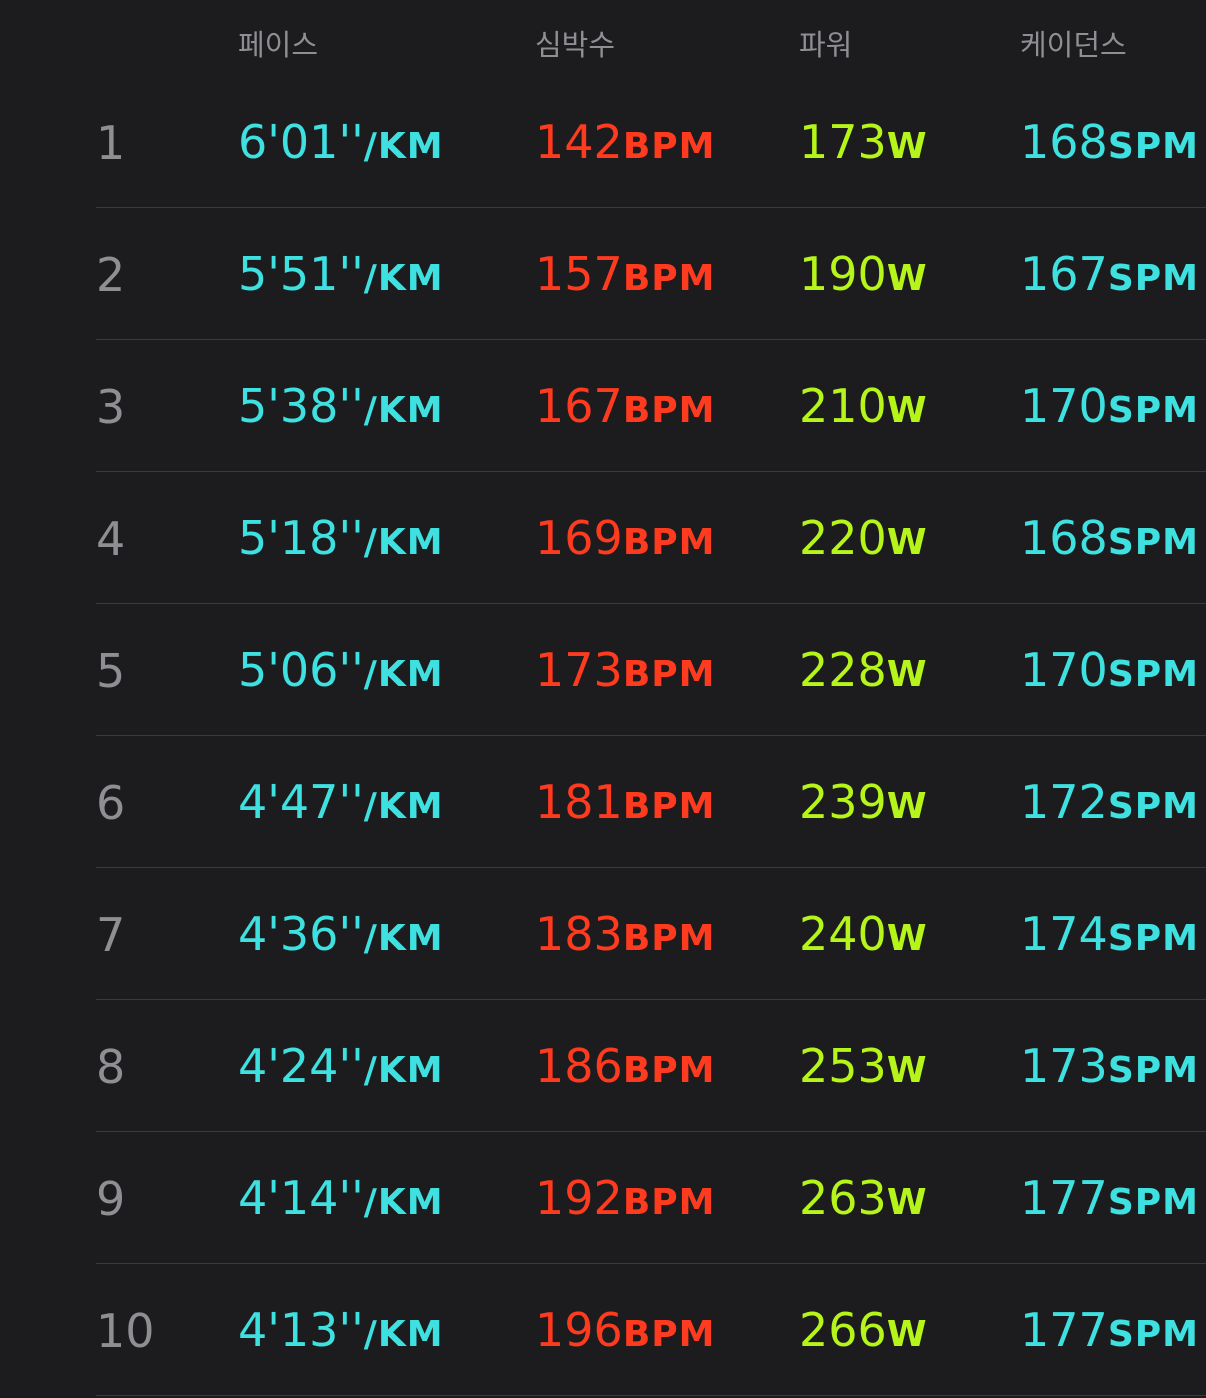 This screenshot has height=1398, width=1206. What do you see at coordinates (863, 804) in the screenshot?
I see `split-power: 239W` at bounding box center [863, 804].